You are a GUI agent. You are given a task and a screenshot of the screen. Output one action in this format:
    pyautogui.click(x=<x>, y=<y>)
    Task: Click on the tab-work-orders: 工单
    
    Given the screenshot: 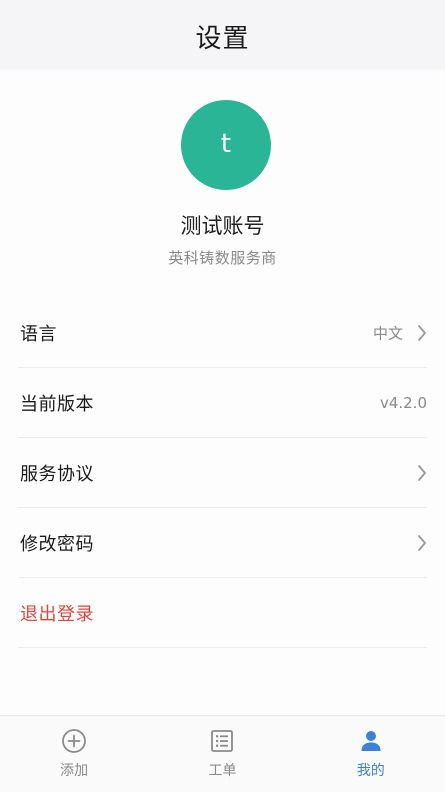 What is the action you would take?
    pyautogui.click(x=222, y=754)
    